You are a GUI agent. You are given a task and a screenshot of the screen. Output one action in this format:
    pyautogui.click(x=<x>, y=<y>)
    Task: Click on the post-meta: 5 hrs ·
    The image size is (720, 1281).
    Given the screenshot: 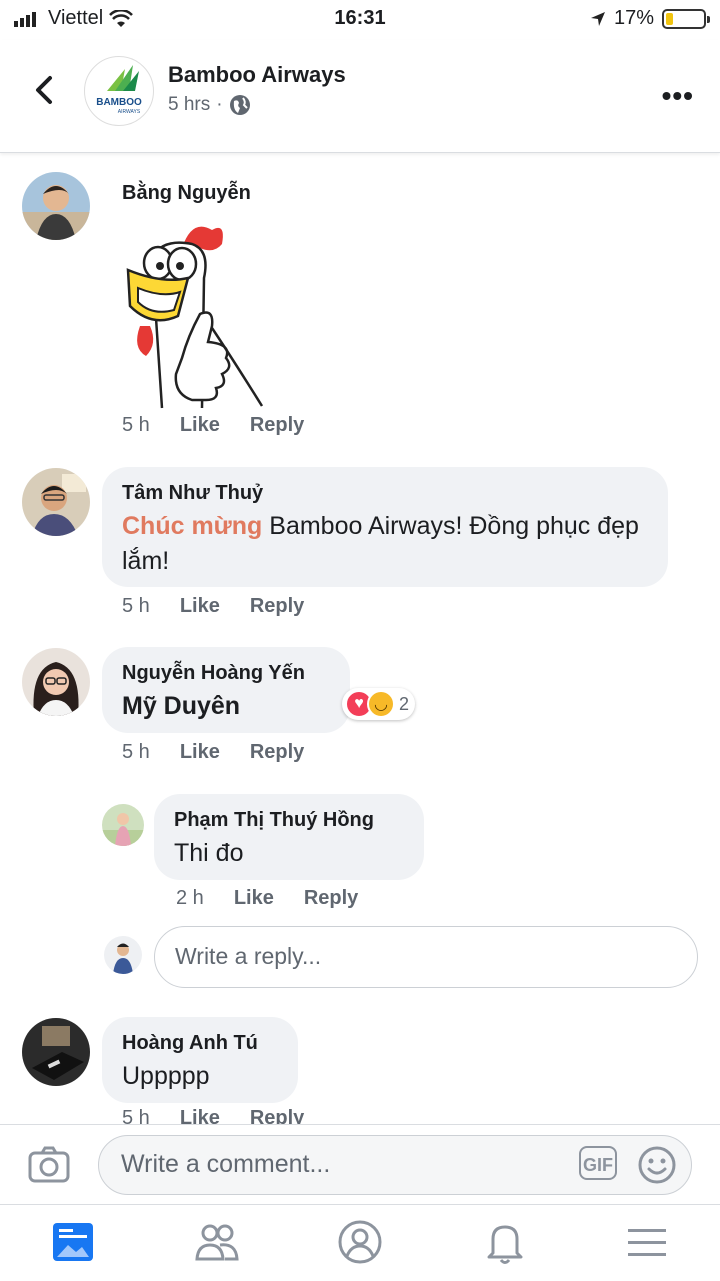 What is the action you would take?
    pyautogui.click(x=209, y=105)
    